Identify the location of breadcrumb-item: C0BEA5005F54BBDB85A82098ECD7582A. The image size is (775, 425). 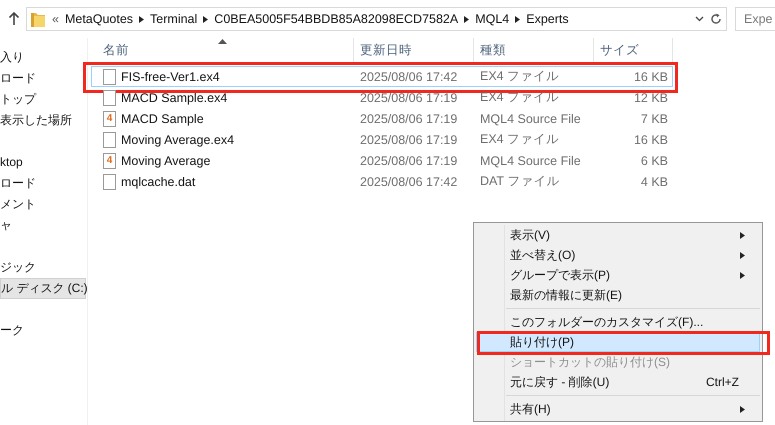
(336, 19).